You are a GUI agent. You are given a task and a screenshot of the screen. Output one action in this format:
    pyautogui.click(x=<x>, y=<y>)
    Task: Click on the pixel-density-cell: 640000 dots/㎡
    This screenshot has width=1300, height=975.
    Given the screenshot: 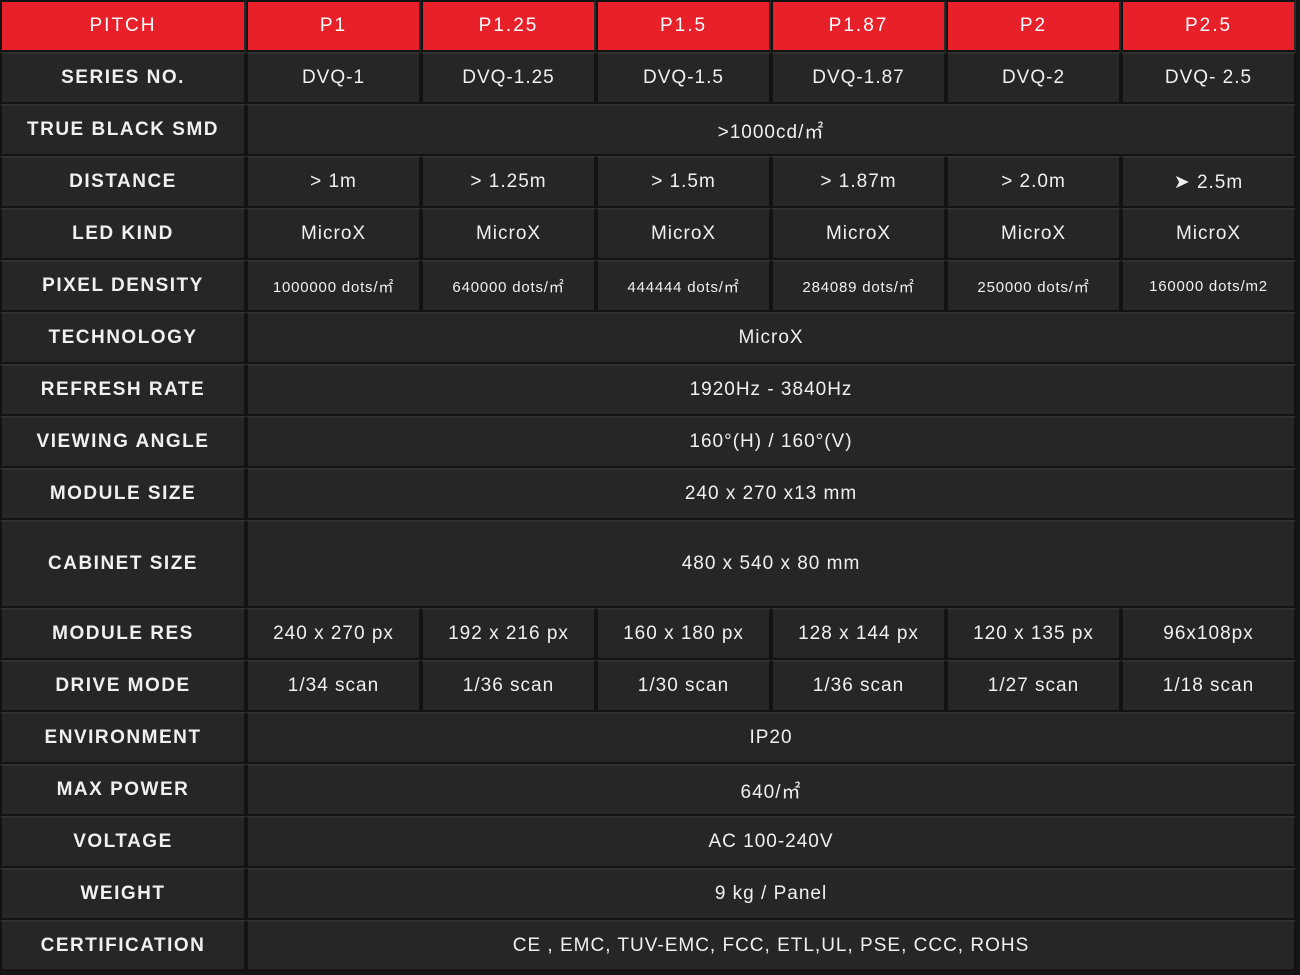 What is the action you would take?
    pyautogui.click(x=508, y=286)
    